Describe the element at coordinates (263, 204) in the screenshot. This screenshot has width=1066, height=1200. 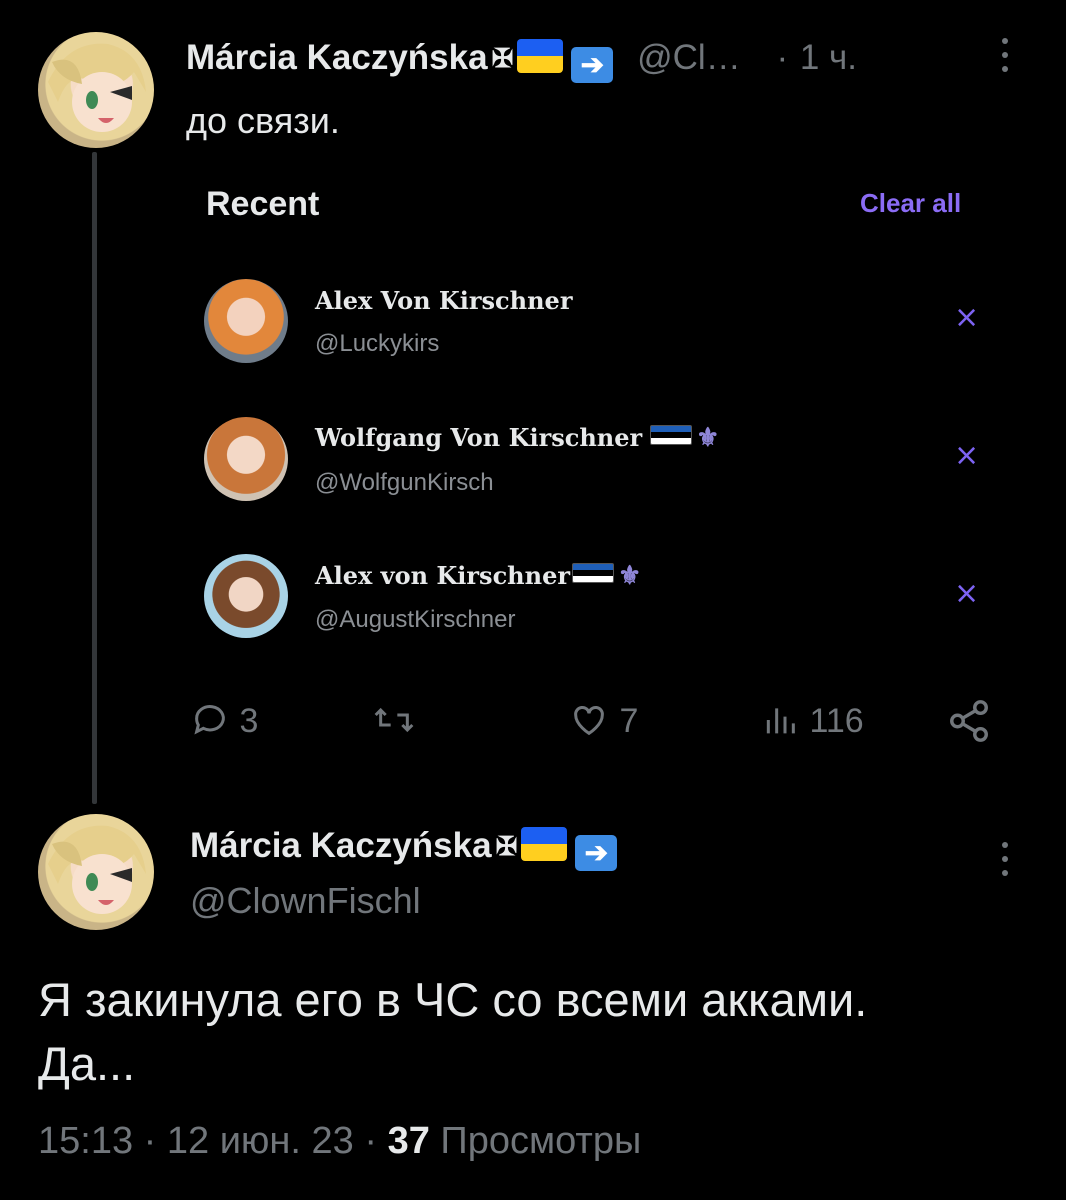
I see `recent-title: Recent` at that location.